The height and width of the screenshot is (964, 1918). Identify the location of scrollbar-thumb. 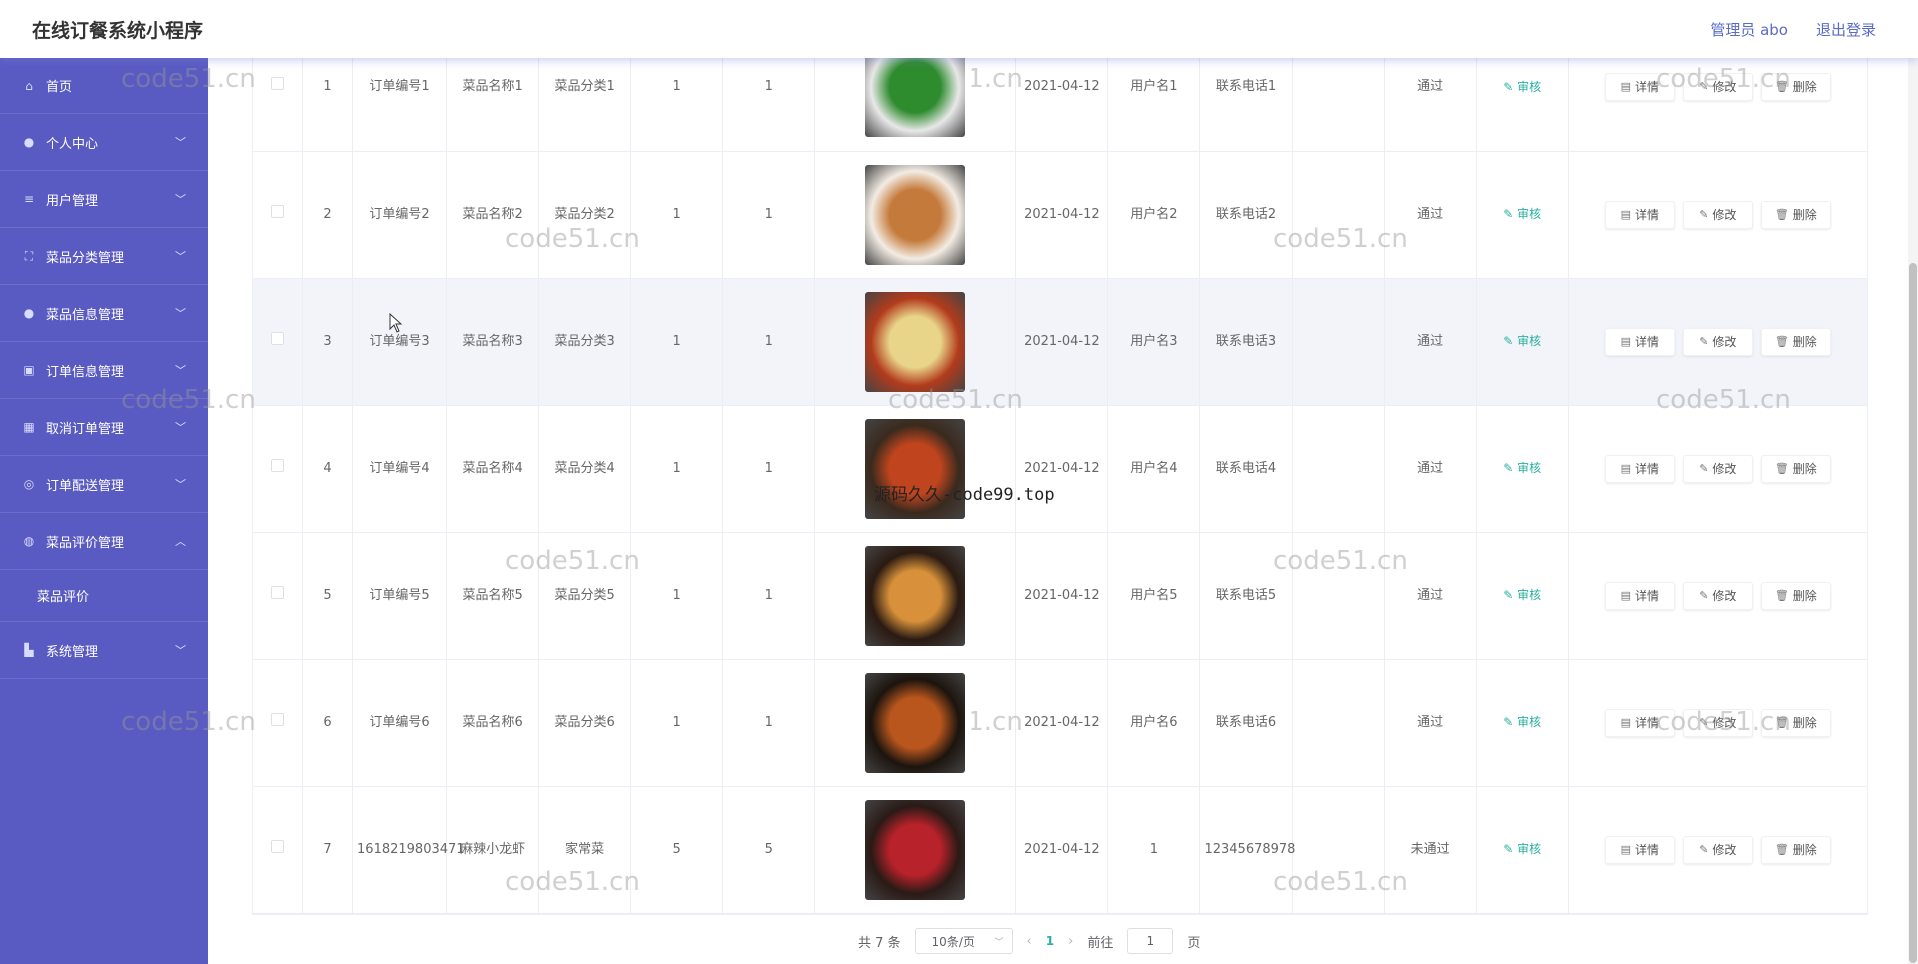
(1913, 613).